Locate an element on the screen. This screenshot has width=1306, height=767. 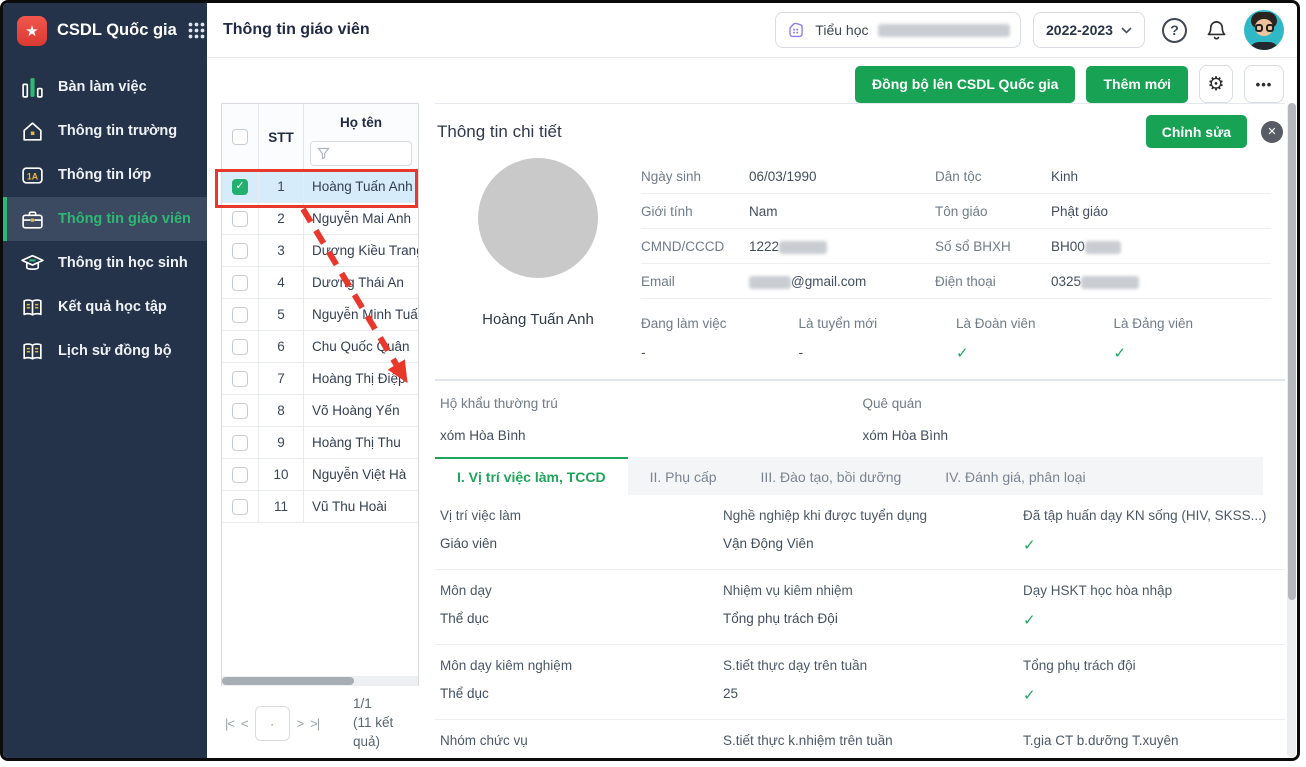
row-stt: 10 is located at coordinates (281, 474).